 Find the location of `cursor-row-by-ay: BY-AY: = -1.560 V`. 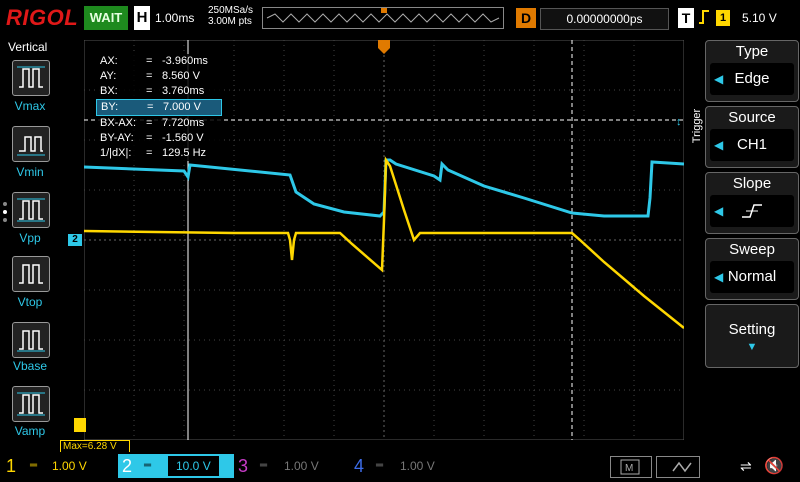

cursor-row-by-ay: BY-AY: = -1.560 V is located at coordinates (159, 138).